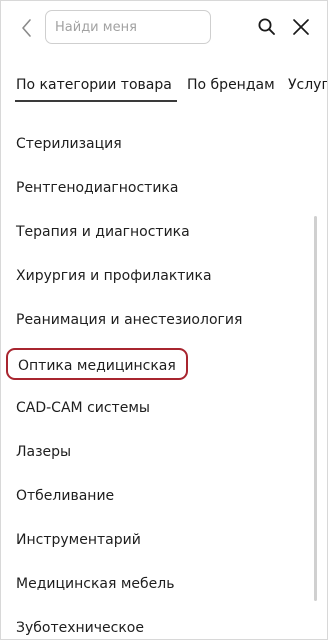 The width and height of the screenshot is (328, 640). Describe the element at coordinates (103, 232) in the screenshot. I see `category-item-therapy: Терапия и диагностика` at that location.